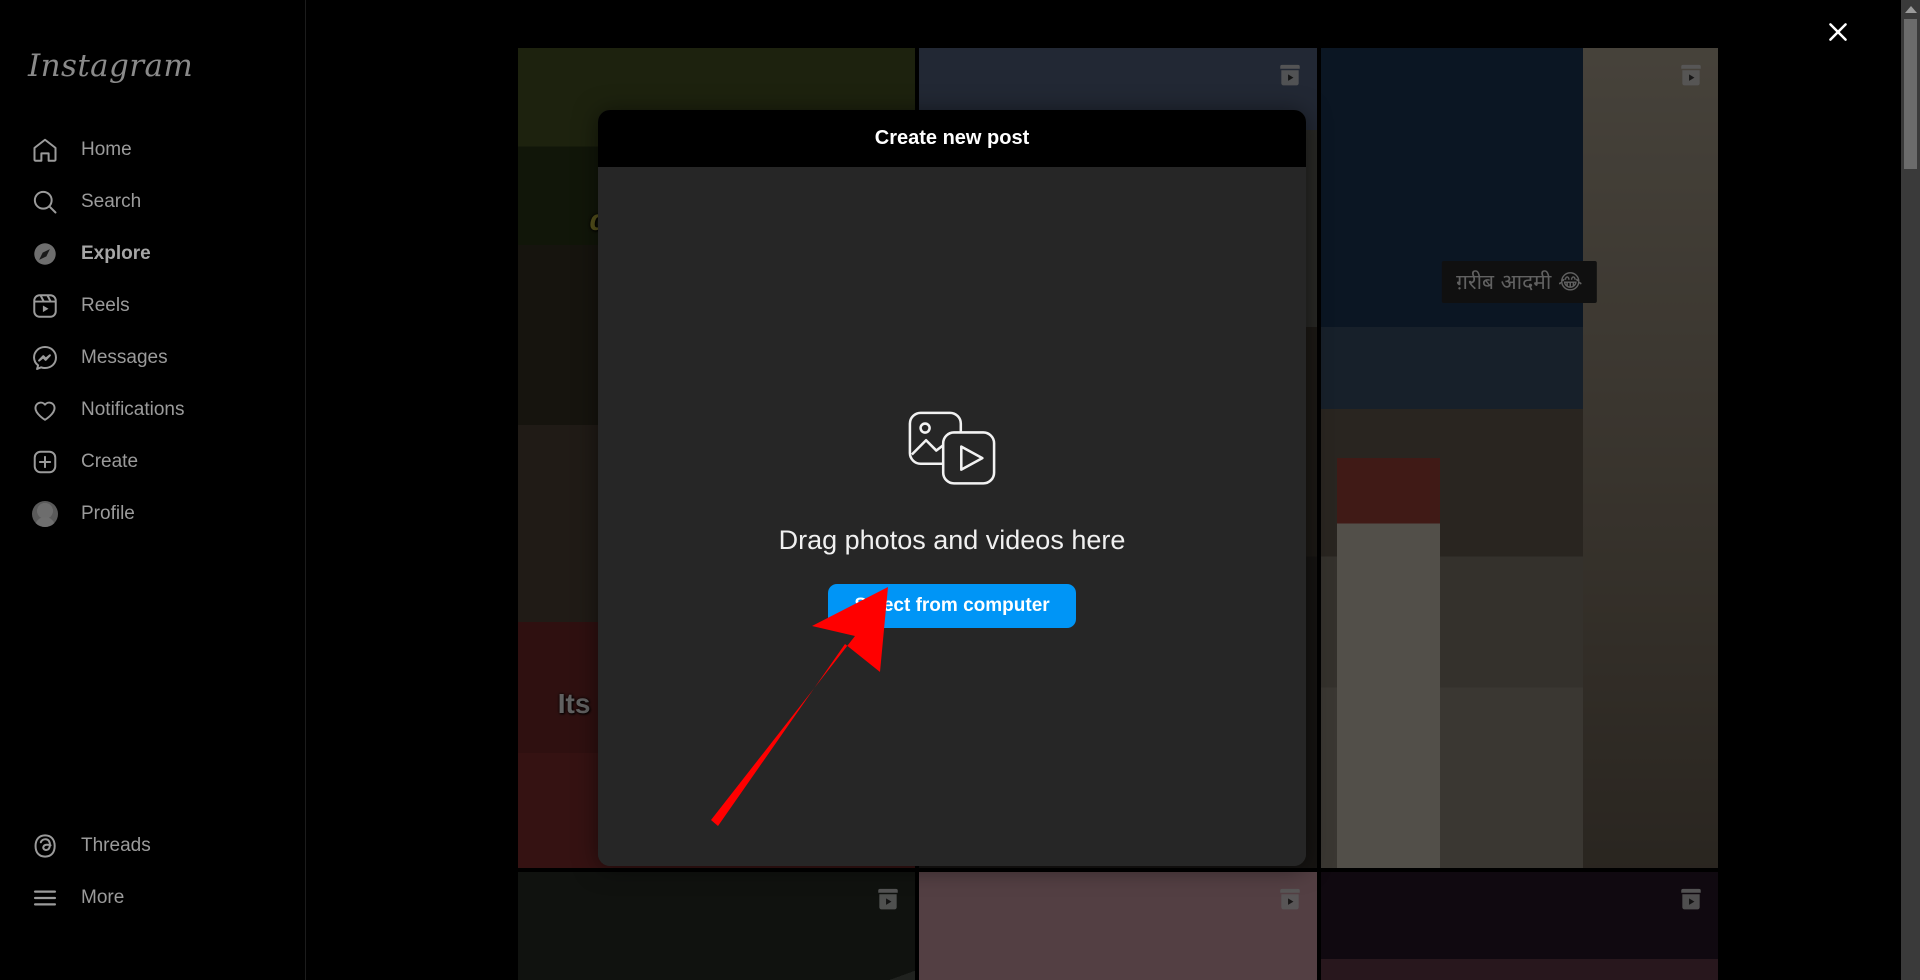 The width and height of the screenshot is (1920, 980). I want to click on photo-video-icon, so click(952, 453).